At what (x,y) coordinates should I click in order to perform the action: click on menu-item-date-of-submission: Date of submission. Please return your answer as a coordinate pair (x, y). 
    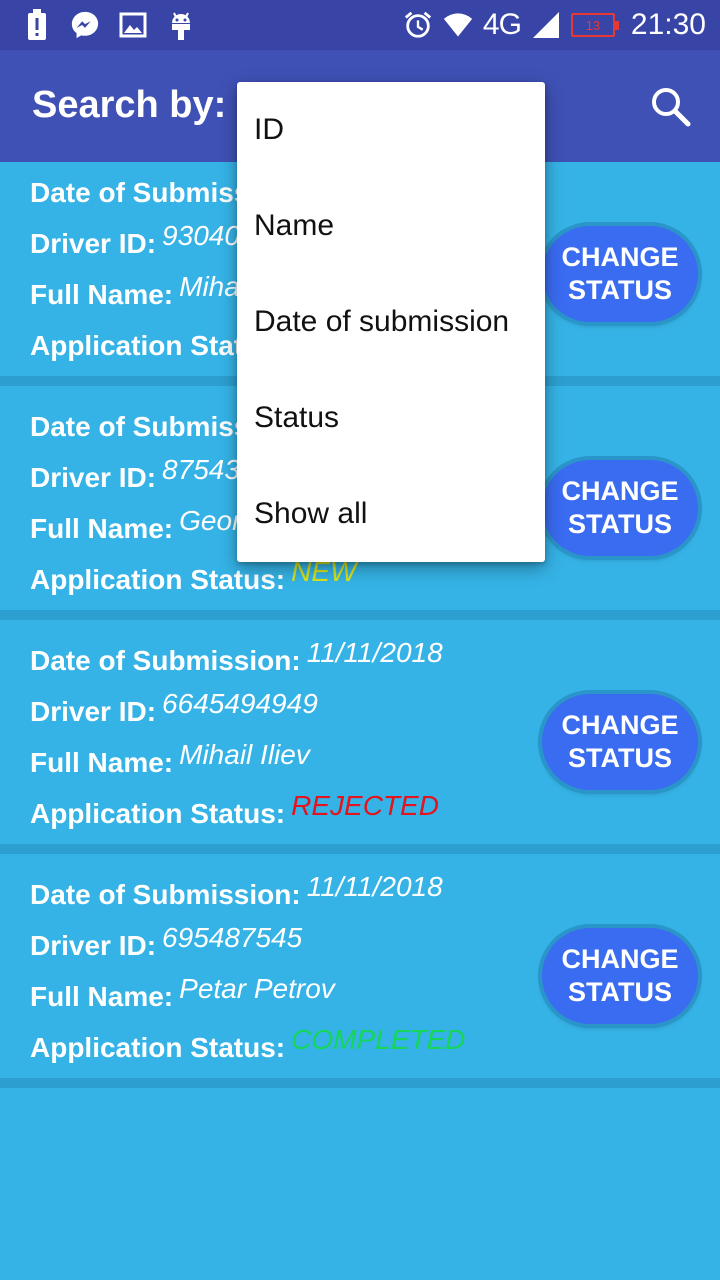
    Looking at the image, I should click on (391, 322).